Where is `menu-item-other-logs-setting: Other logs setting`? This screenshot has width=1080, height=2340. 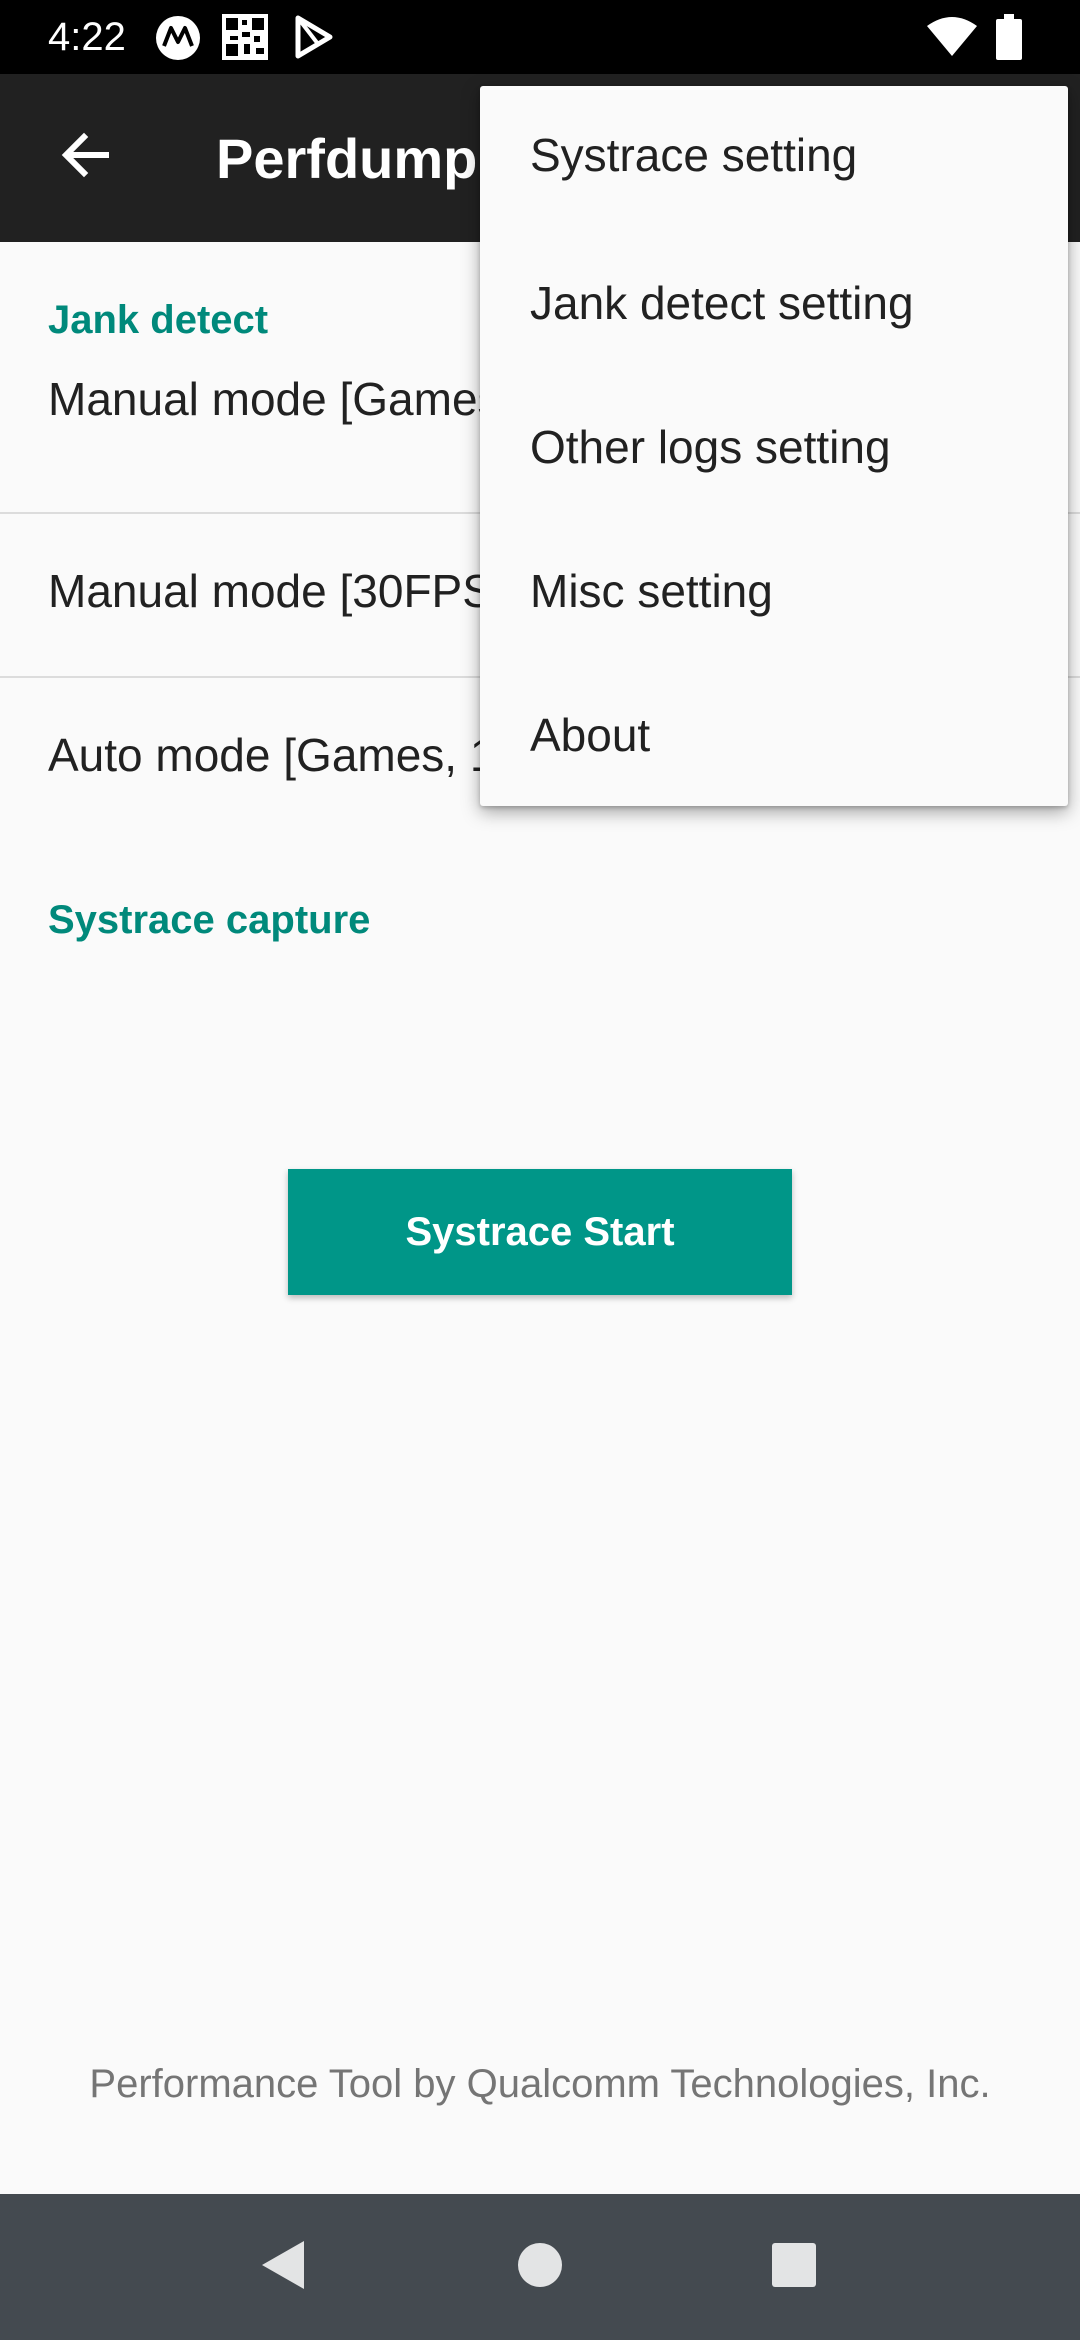 menu-item-other-logs-setting: Other logs setting is located at coordinates (774, 446).